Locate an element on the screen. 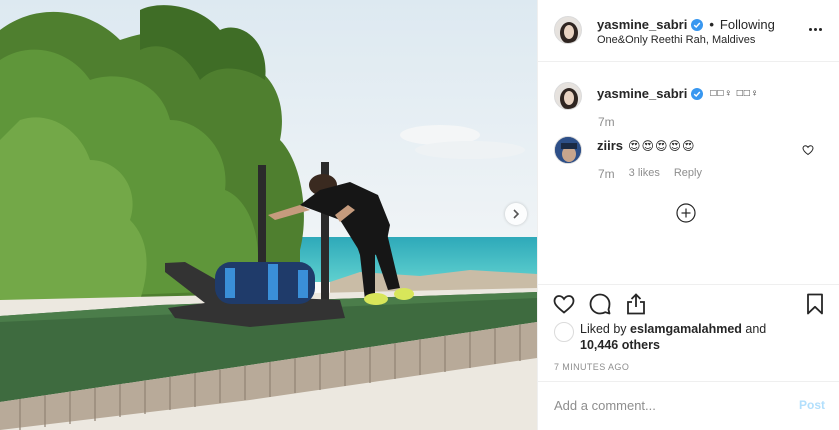 Image resolution: width=839 pixels, height=430 pixels. reply-button: Reply is located at coordinates (688, 174).